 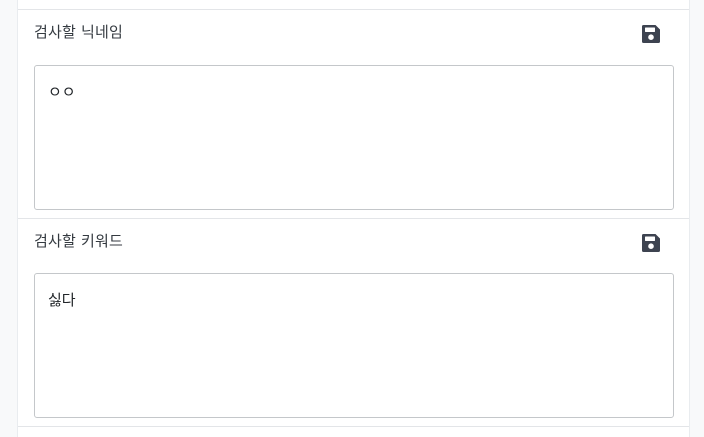 I want to click on save-keyword-button, so click(x=651, y=243).